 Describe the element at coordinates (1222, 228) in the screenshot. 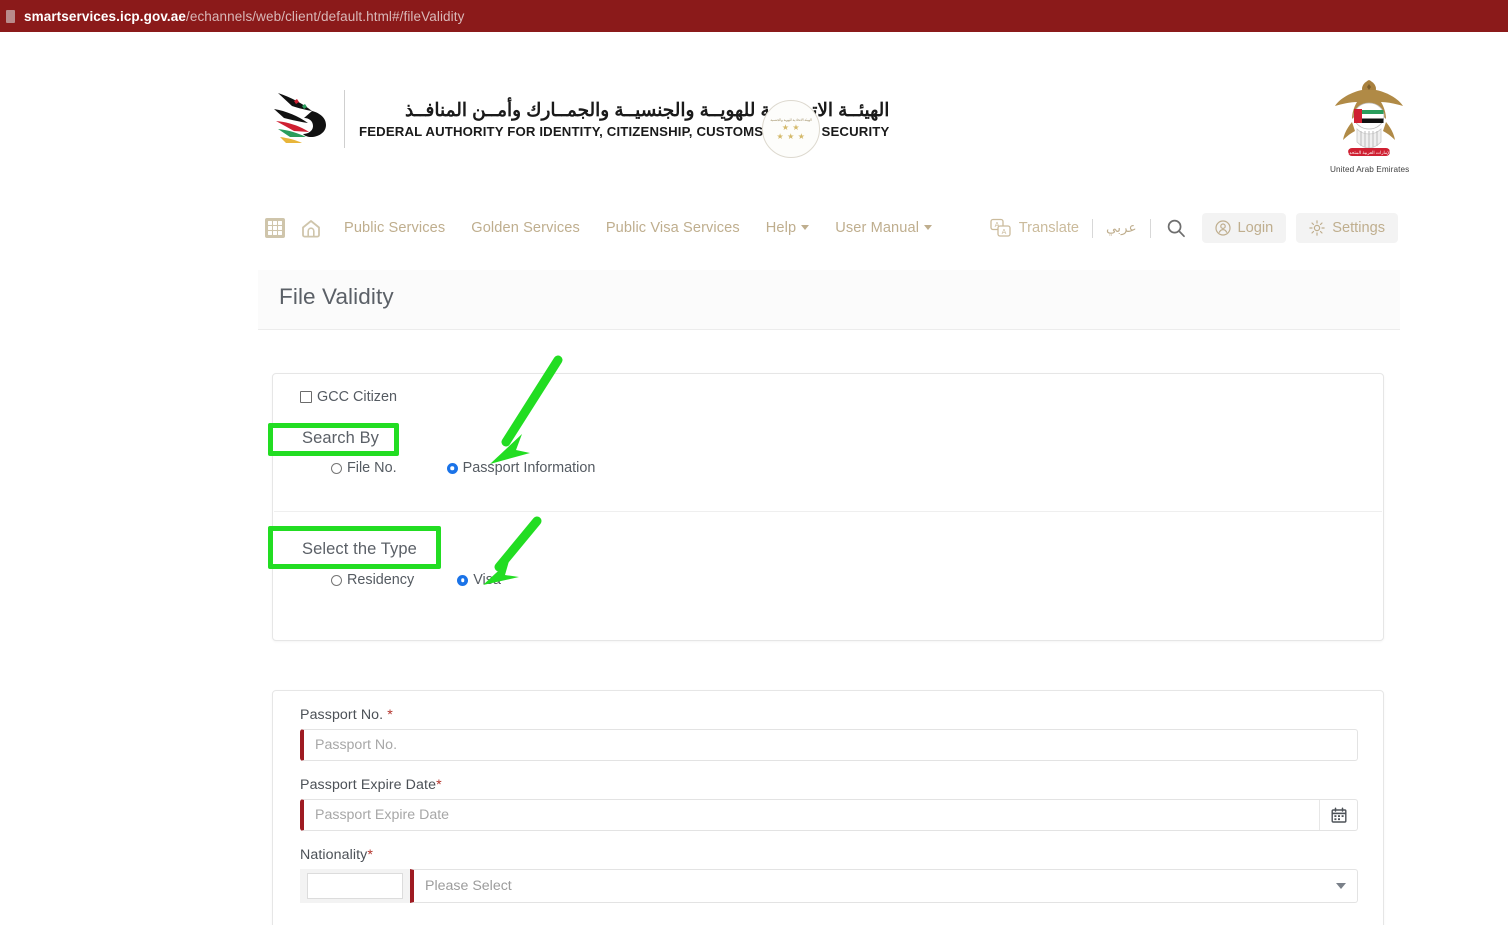

I see `user-circle-icon` at that location.